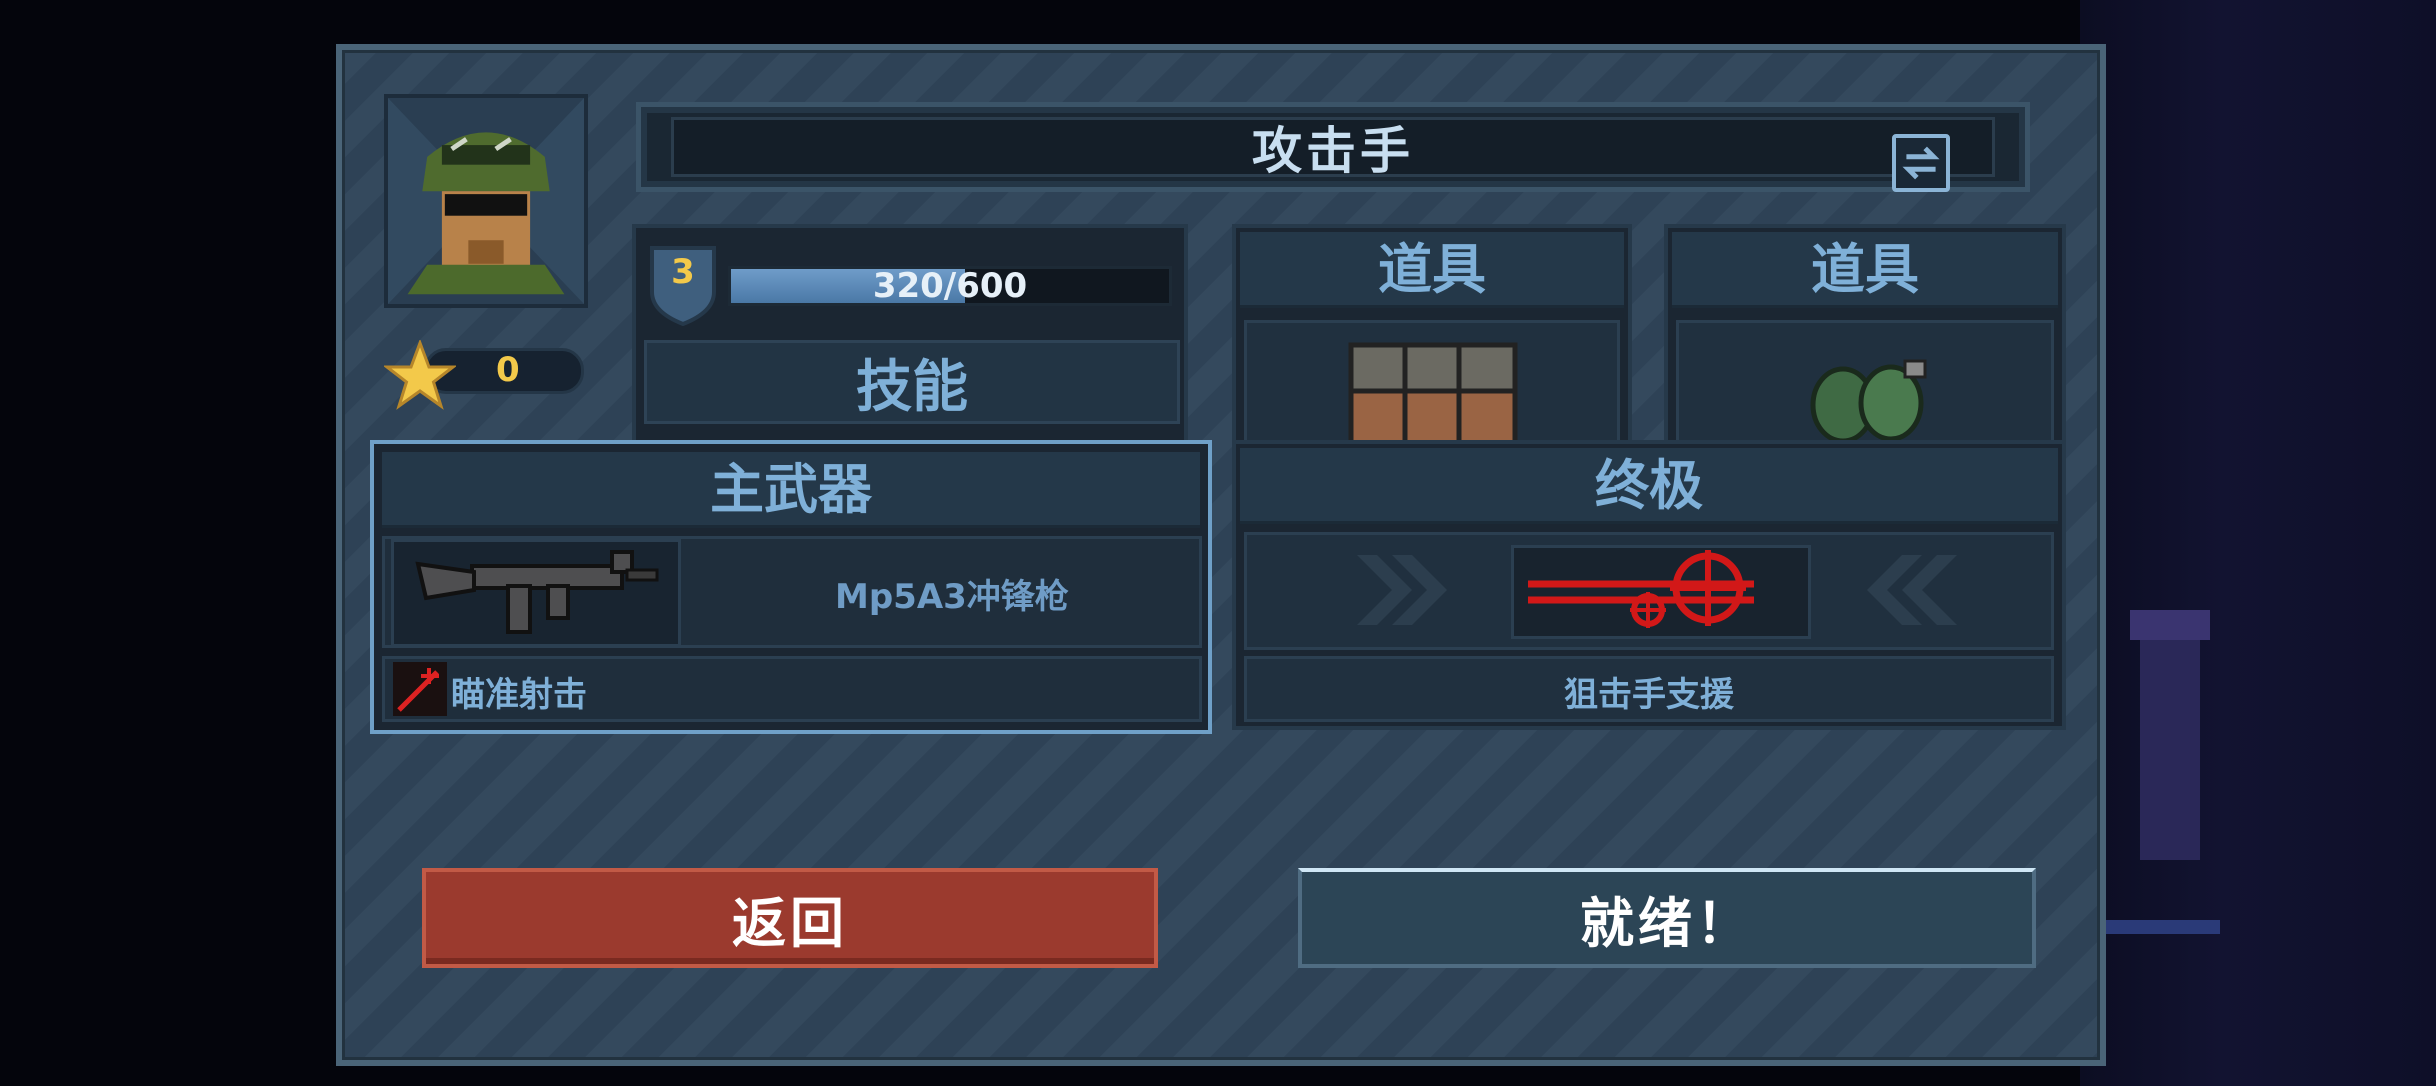 The height and width of the screenshot is (1086, 2436). What do you see at coordinates (912, 382) in the screenshot?
I see `skill-button: 技能` at bounding box center [912, 382].